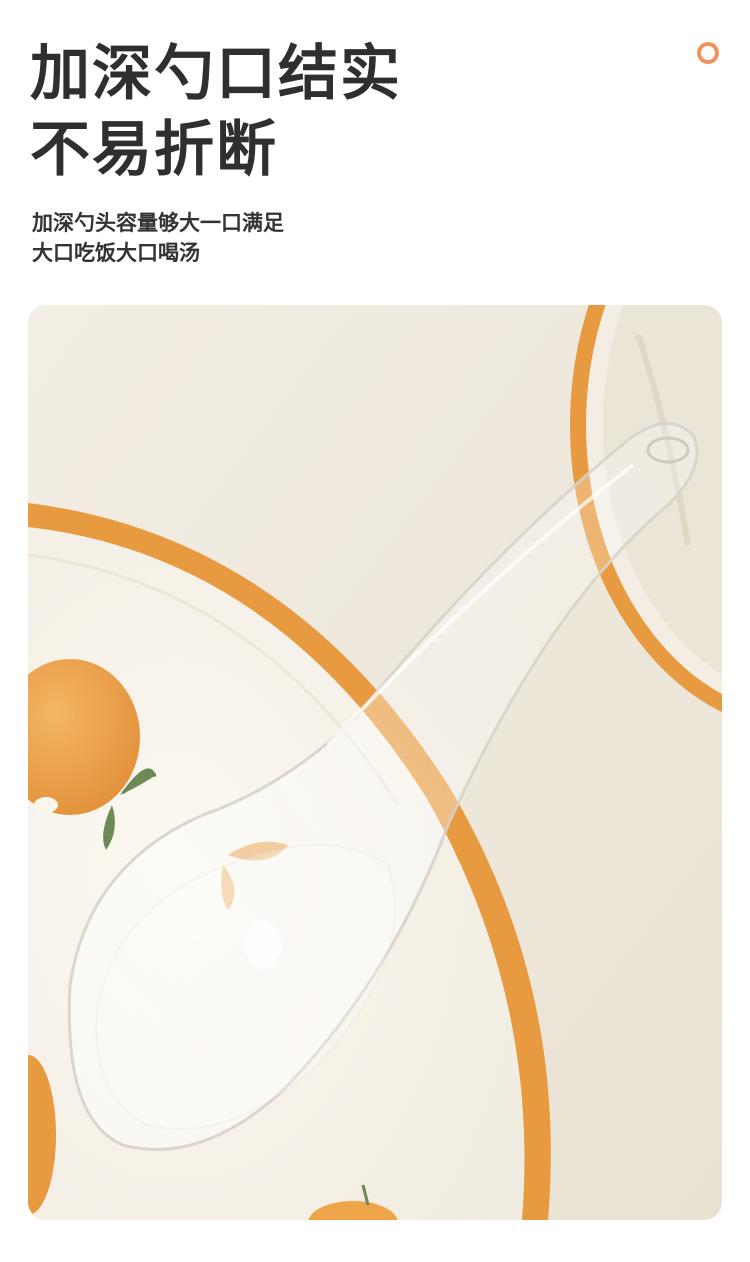  I want to click on description: 加深勺头容量够大一口满足 大口吃饭大口喝汤, so click(158, 238).